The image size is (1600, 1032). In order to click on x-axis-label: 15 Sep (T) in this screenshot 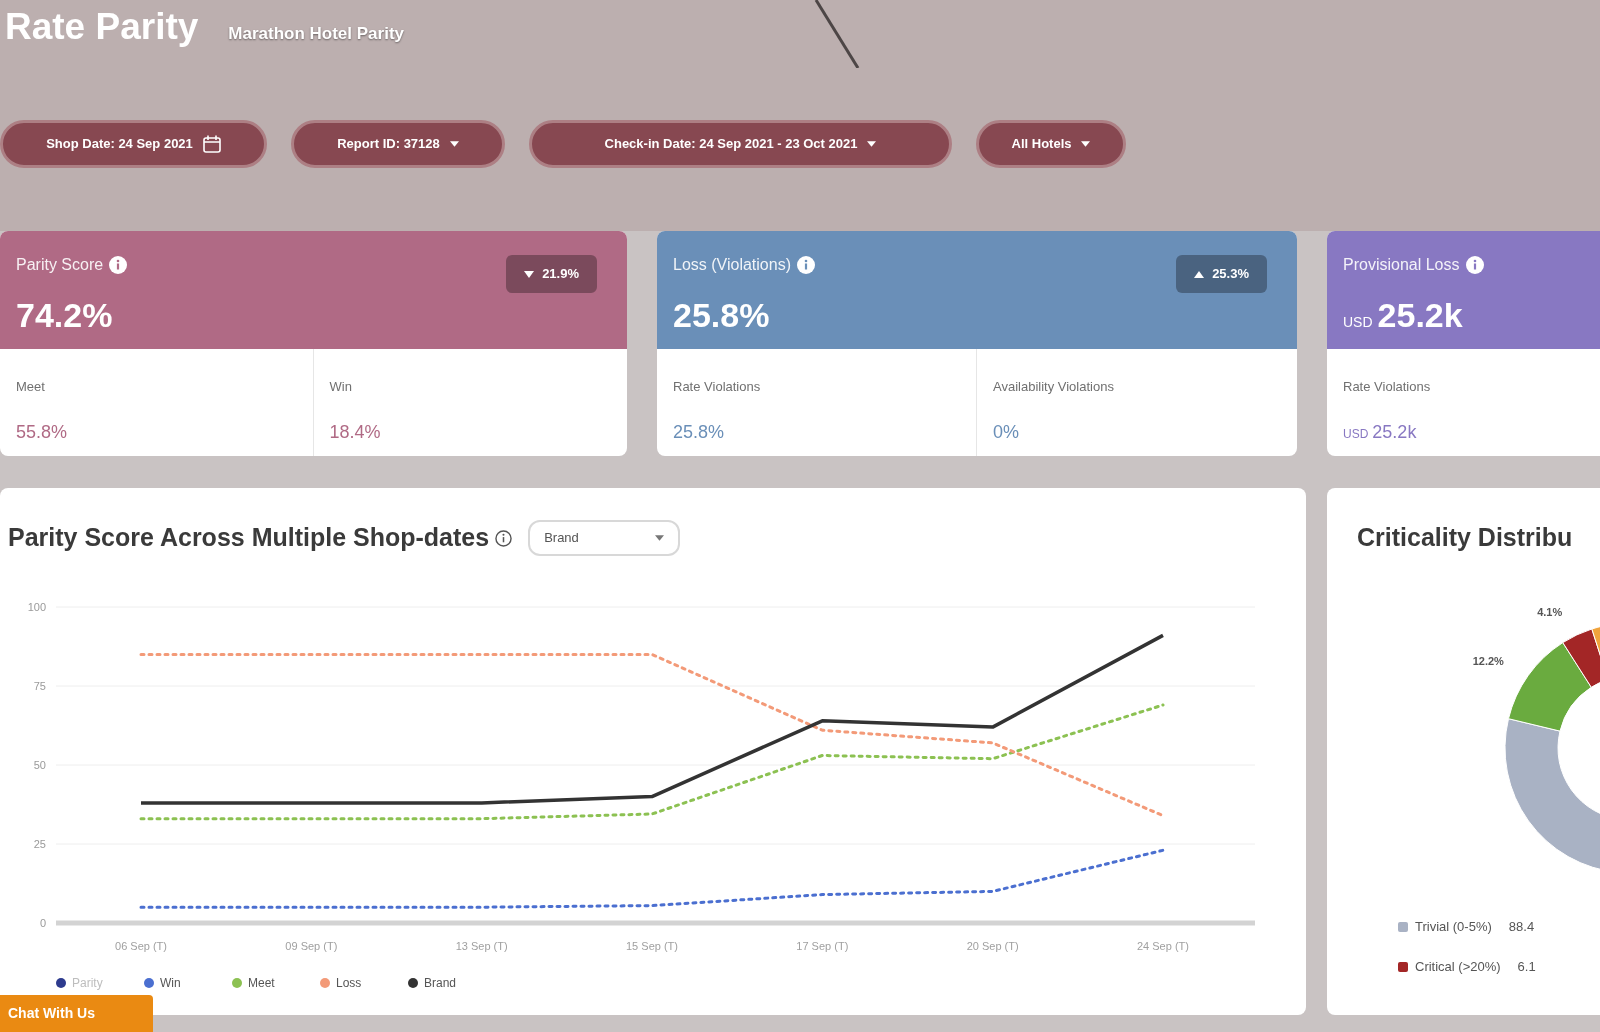, I will do `click(652, 946)`.